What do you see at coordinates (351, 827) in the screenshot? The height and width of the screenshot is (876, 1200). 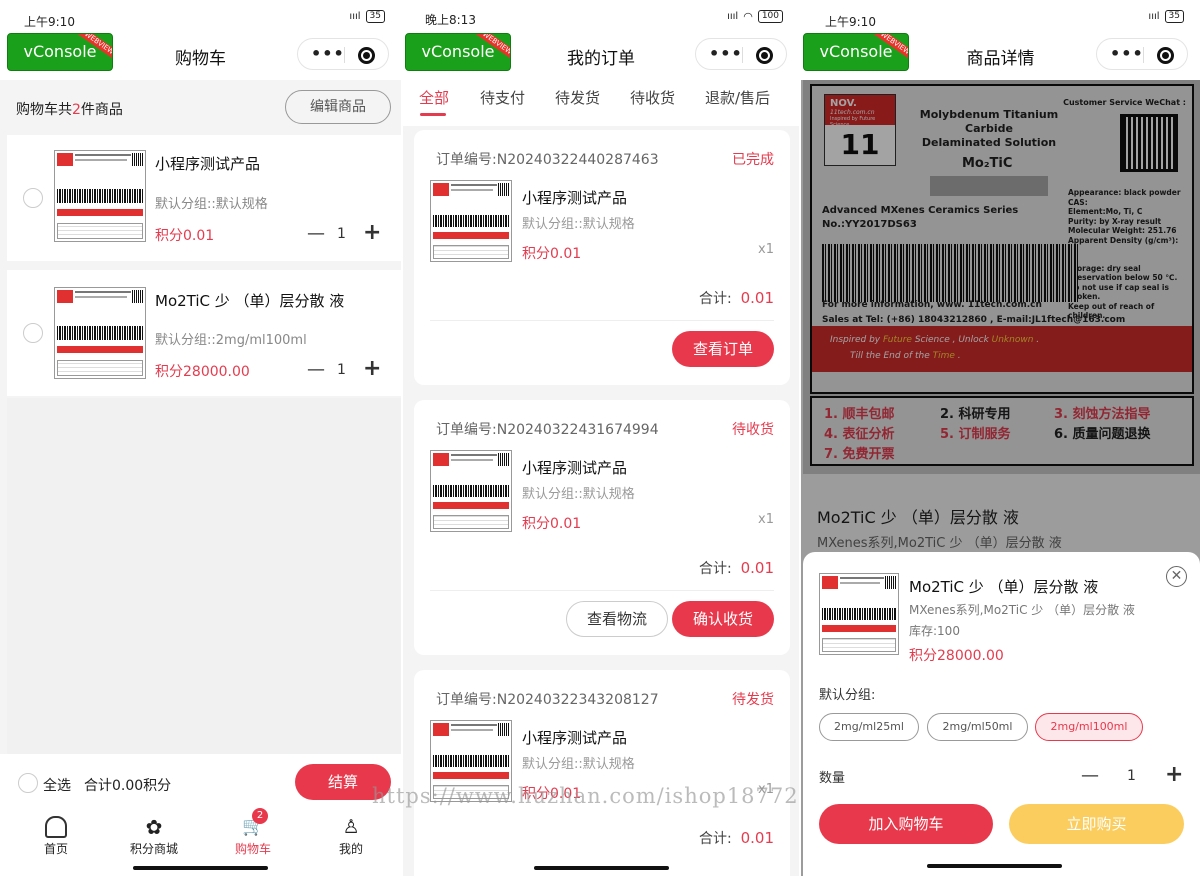 I see `person-icon: ♙` at bounding box center [351, 827].